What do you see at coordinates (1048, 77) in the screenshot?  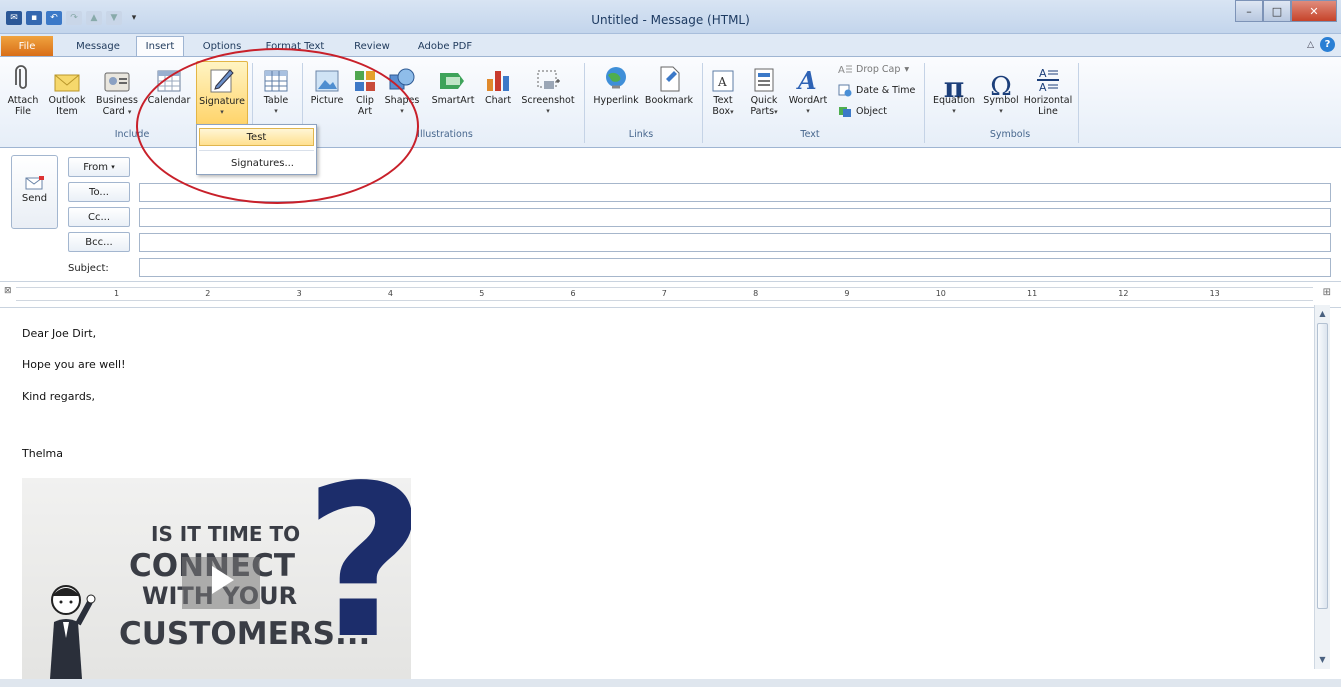 I see `horizontal-line-icon: AA` at bounding box center [1048, 77].